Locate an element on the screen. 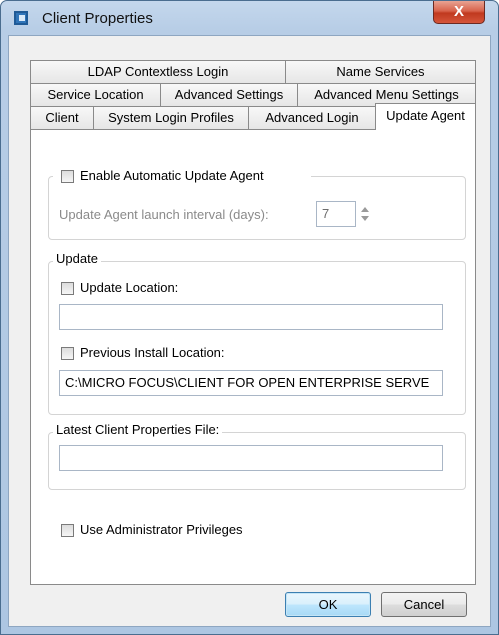 The height and width of the screenshot is (635, 499). ok-button: OK is located at coordinates (328, 604).